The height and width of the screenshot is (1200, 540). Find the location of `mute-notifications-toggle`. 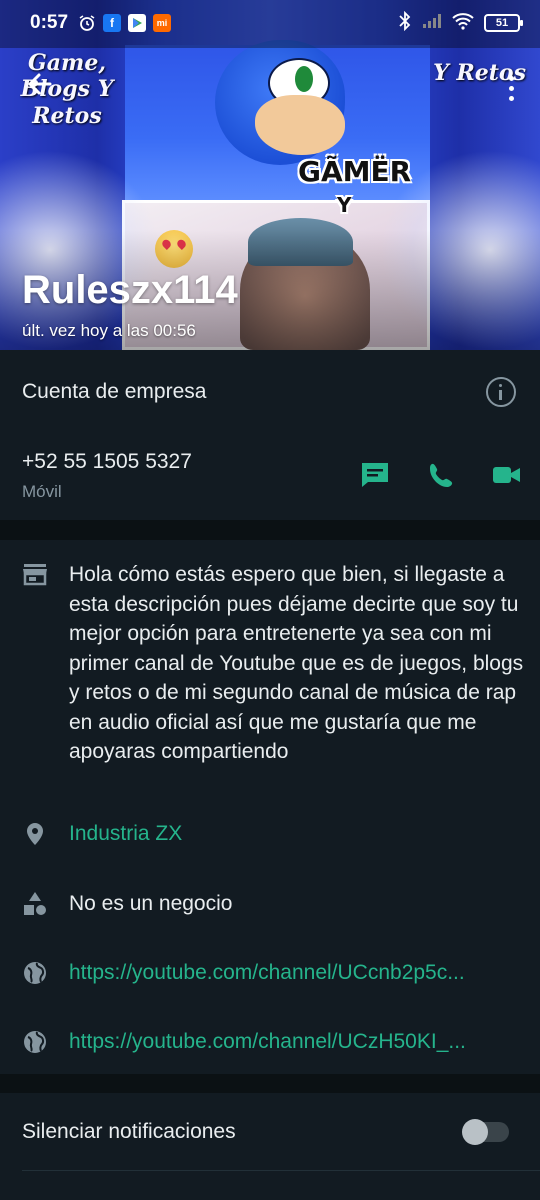

mute-notifications-toggle is located at coordinates (485, 1132).